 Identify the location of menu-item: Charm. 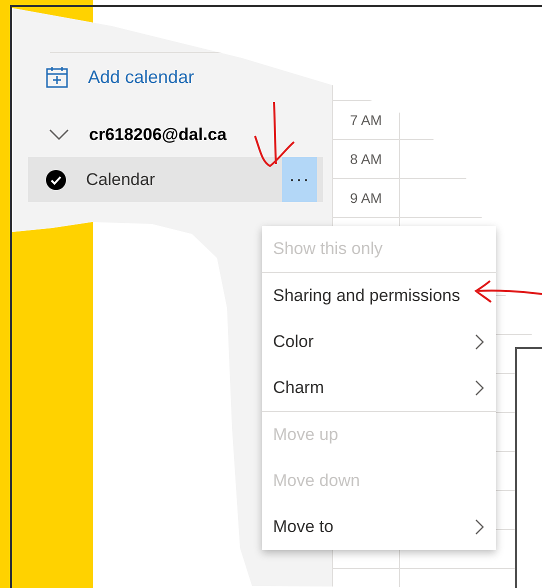
(379, 388).